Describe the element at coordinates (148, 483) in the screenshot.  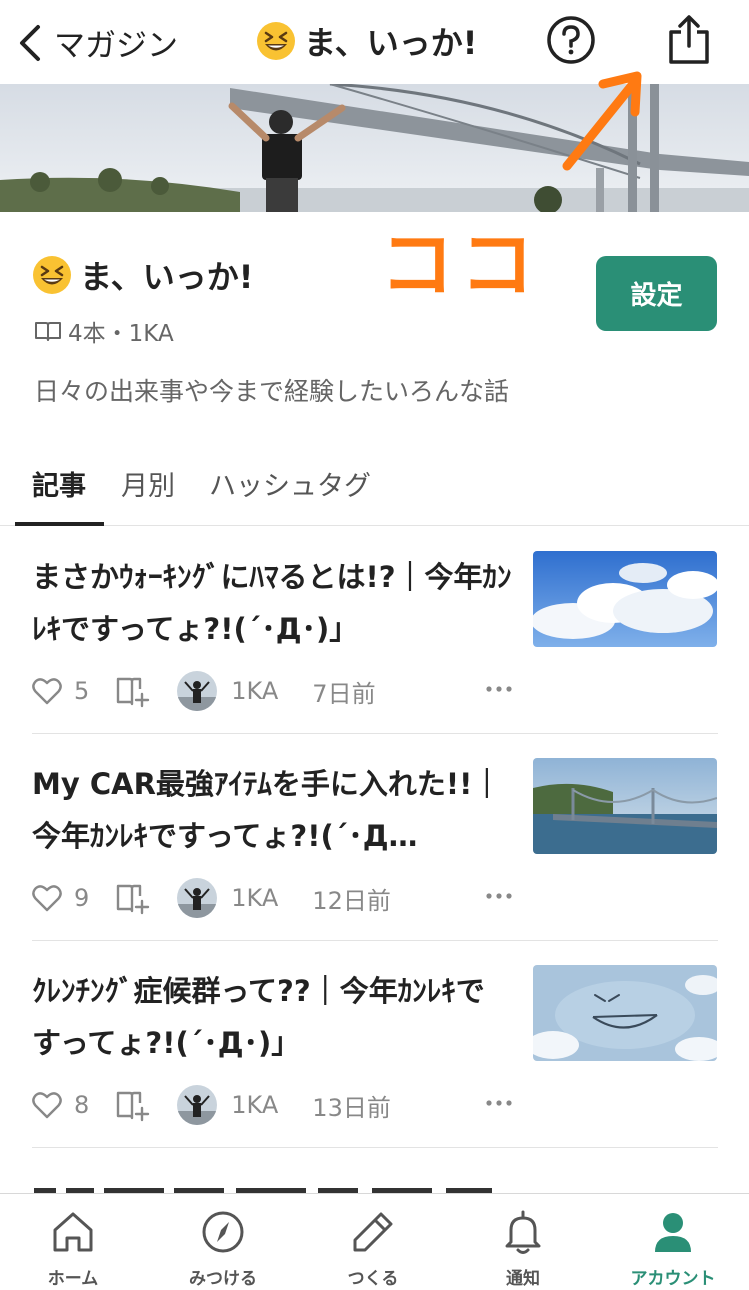
I see `tab-monthly: 月別` at that location.